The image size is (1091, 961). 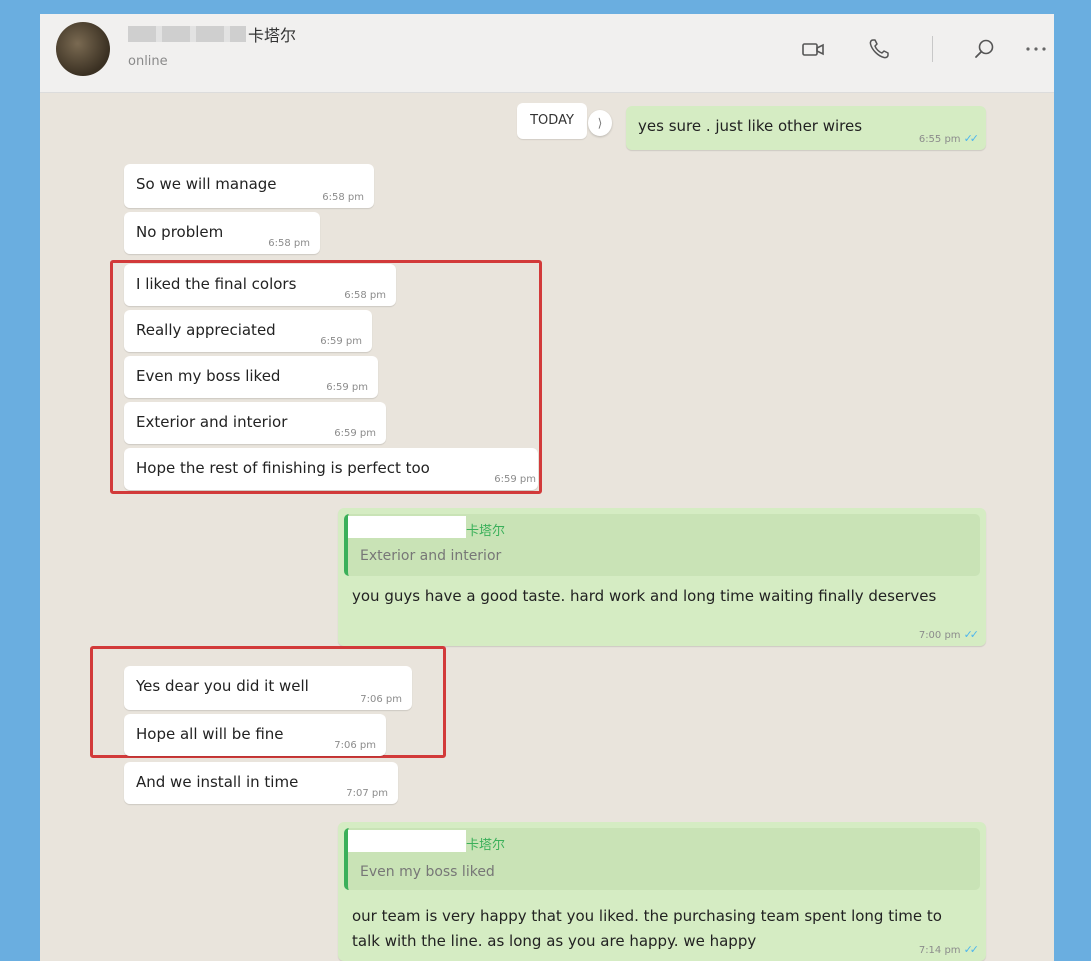 I want to click on quoted-message: 卡塔尔 Exterior and interior, so click(x=662, y=545).